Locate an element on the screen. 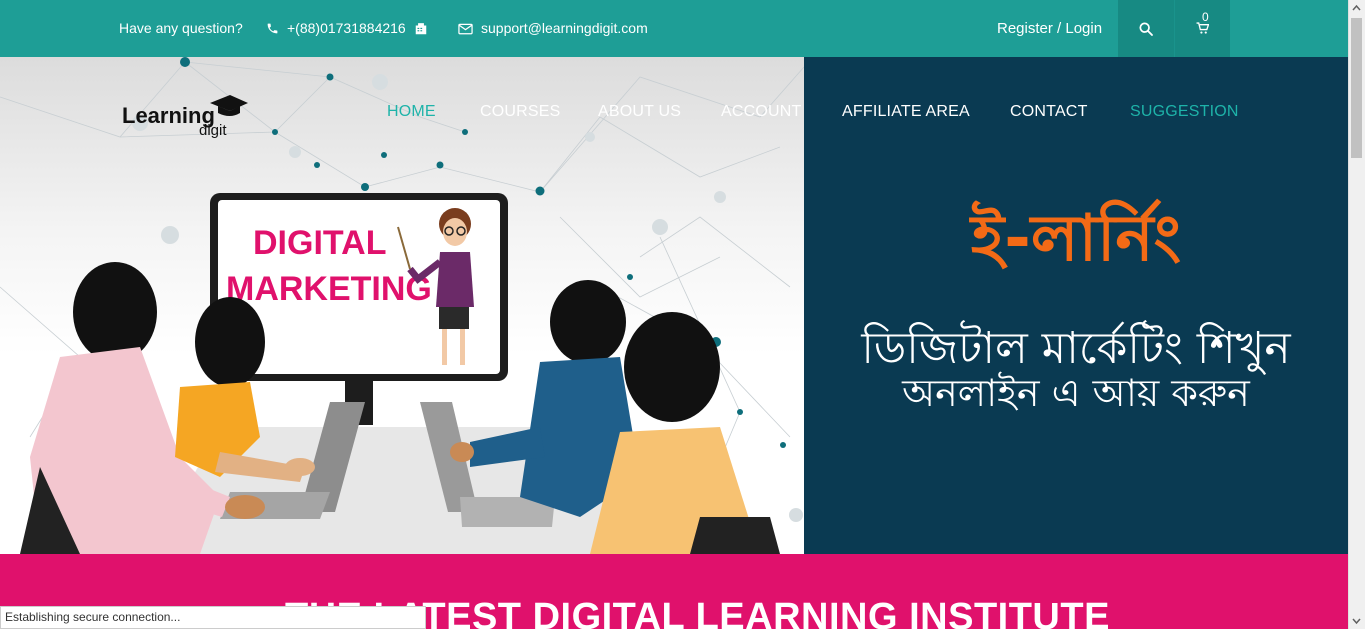  banner-subtitle-line2: অনলাইন এ আয় করুন is located at coordinates (1076, 393).